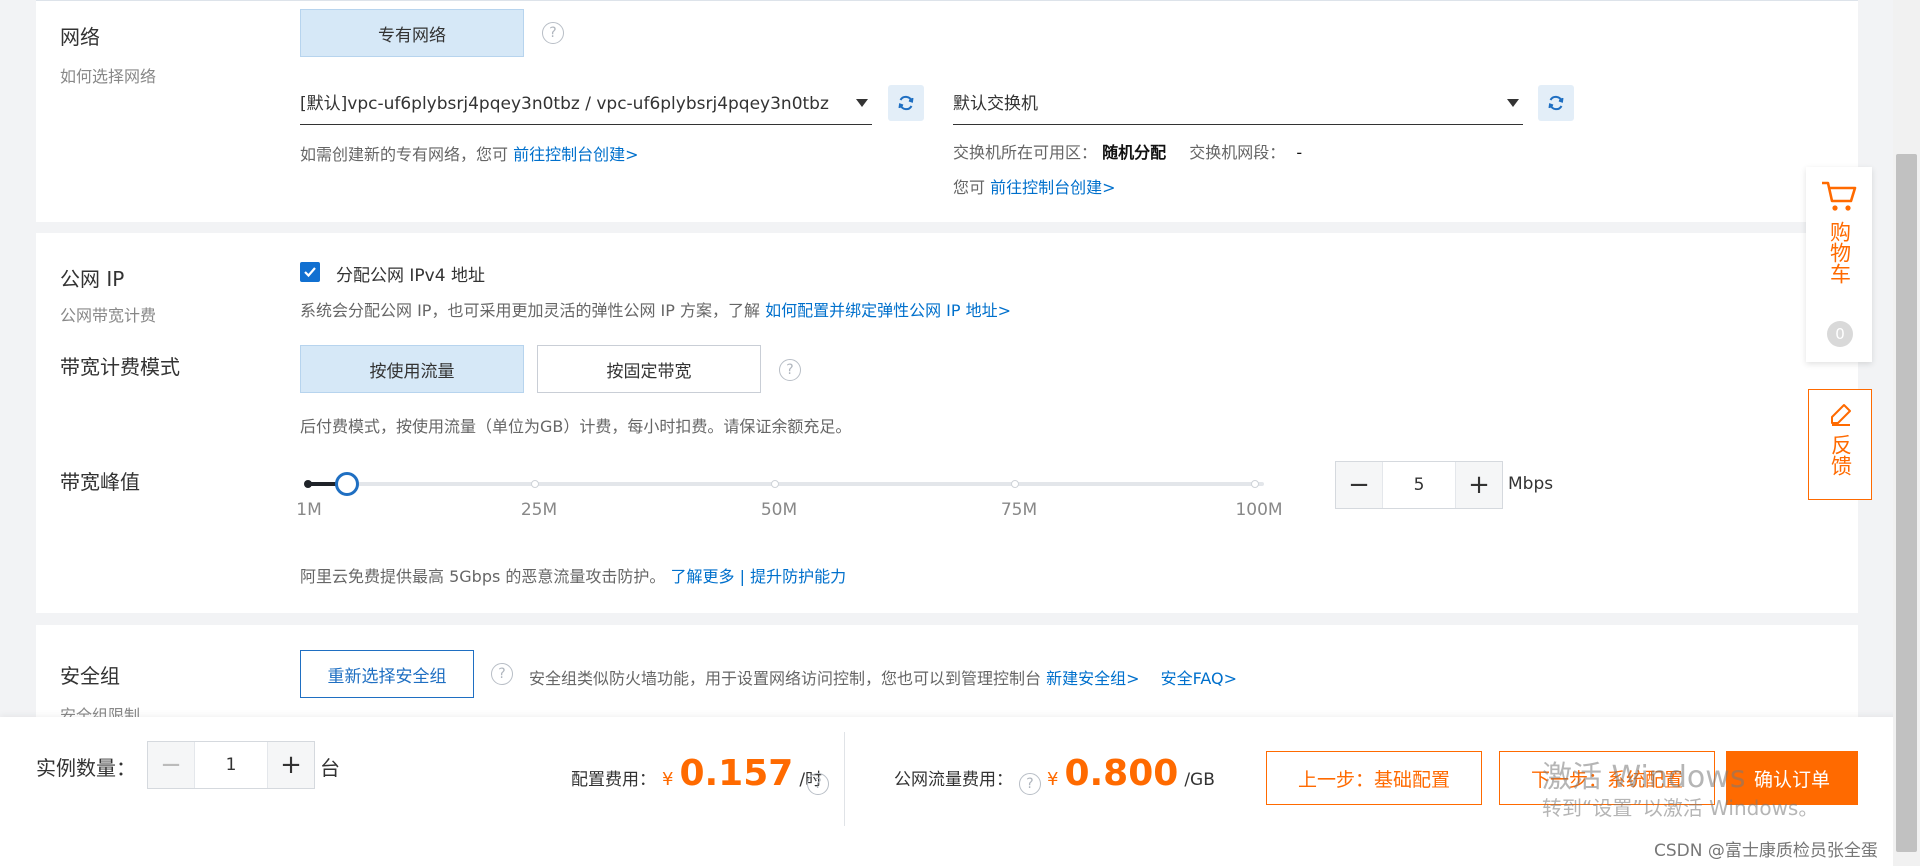  I want to click on tick-label: 50M, so click(779, 510).